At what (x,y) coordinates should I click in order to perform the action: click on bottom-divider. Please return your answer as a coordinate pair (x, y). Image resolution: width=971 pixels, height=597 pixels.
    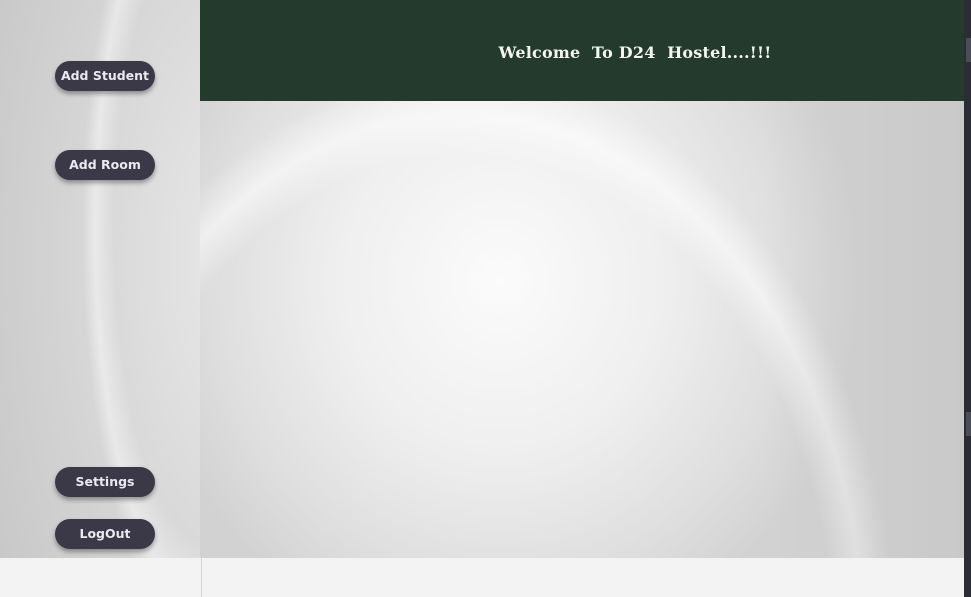
    Looking at the image, I should click on (201, 577).